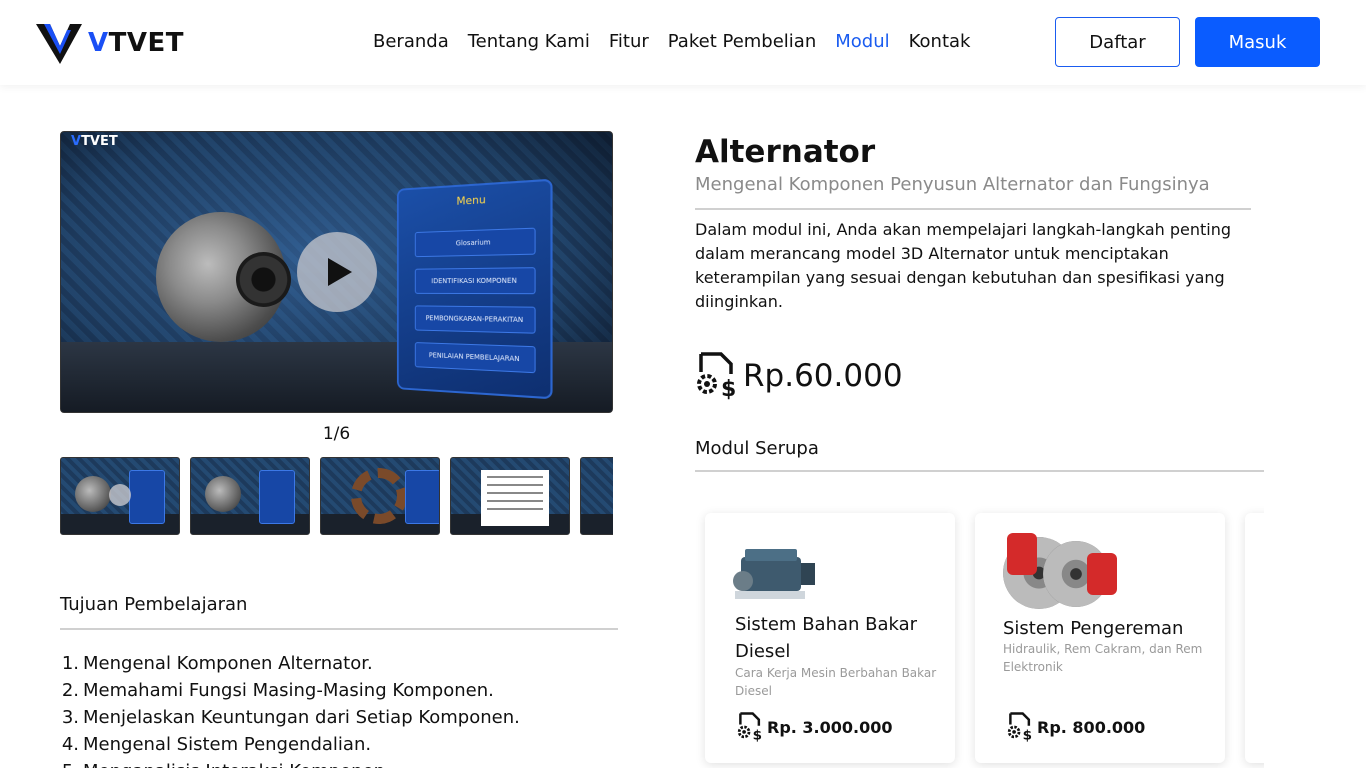 Image resolution: width=1366 pixels, height=768 pixels. Describe the element at coordinates (475, 281) in the screenshot. I see `vr-menu-item: IDENTIFIKASI KOMPONEN` at that location.